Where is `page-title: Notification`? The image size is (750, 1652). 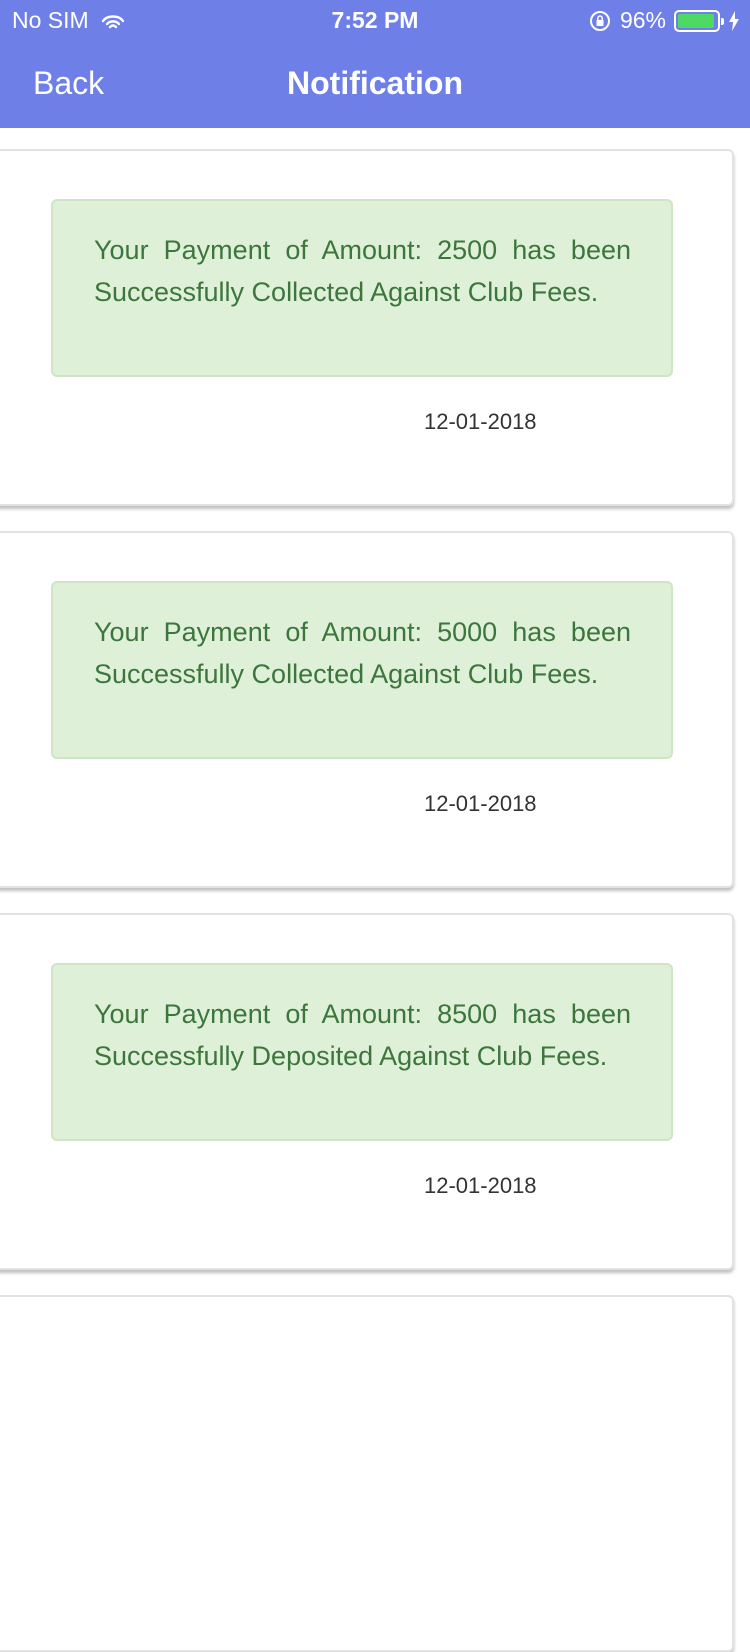
page-title: Notification is located at coordinates (375, 83).